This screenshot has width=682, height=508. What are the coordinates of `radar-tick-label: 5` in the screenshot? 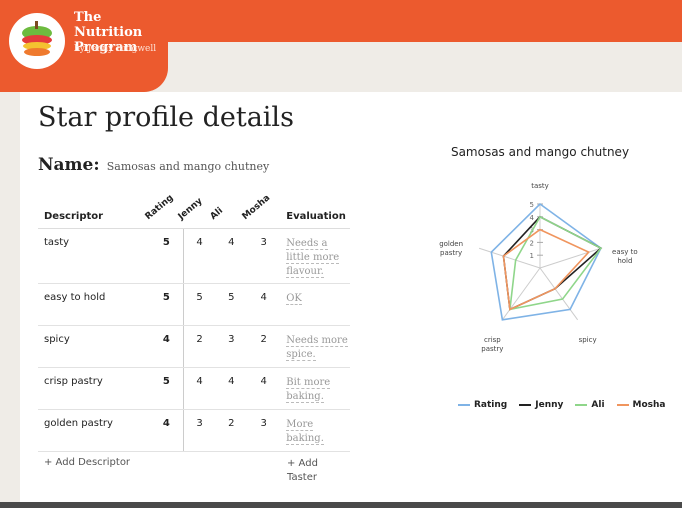 It's located at (532, 205).